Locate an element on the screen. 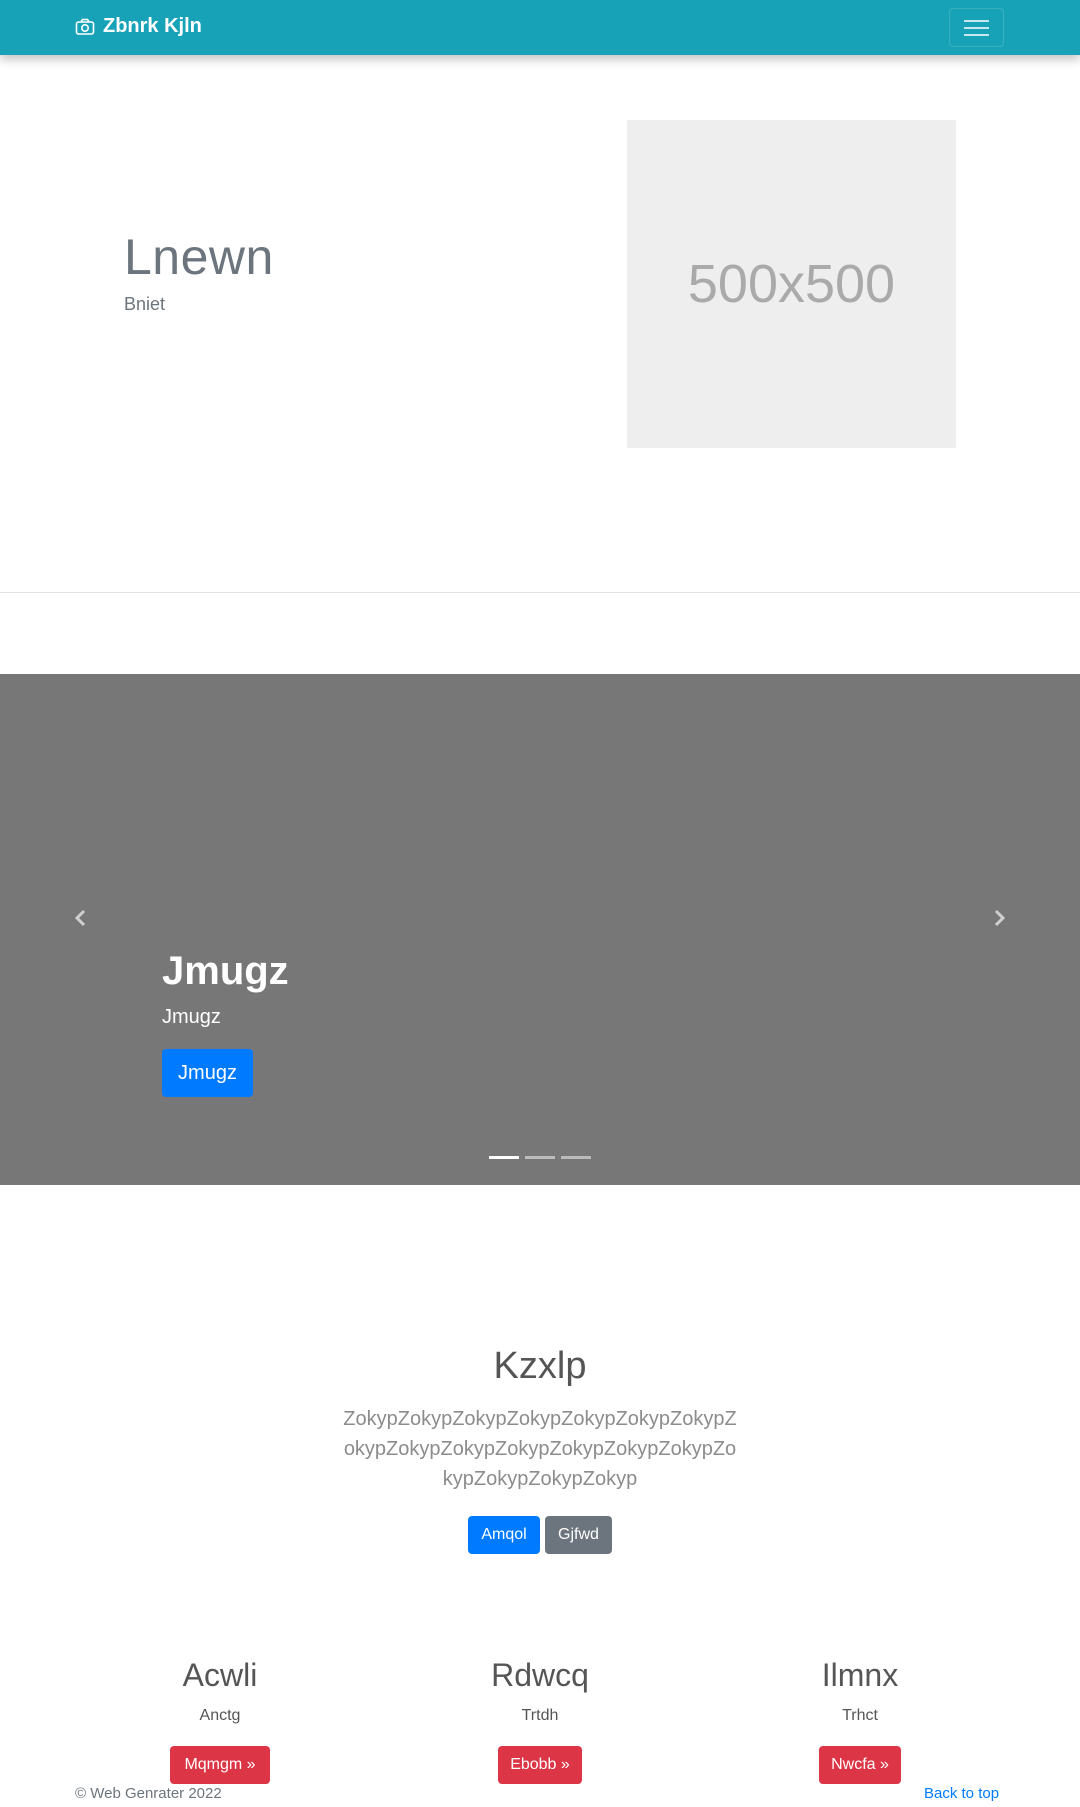  carousel-prev-button is located at coordinates (81, 918).